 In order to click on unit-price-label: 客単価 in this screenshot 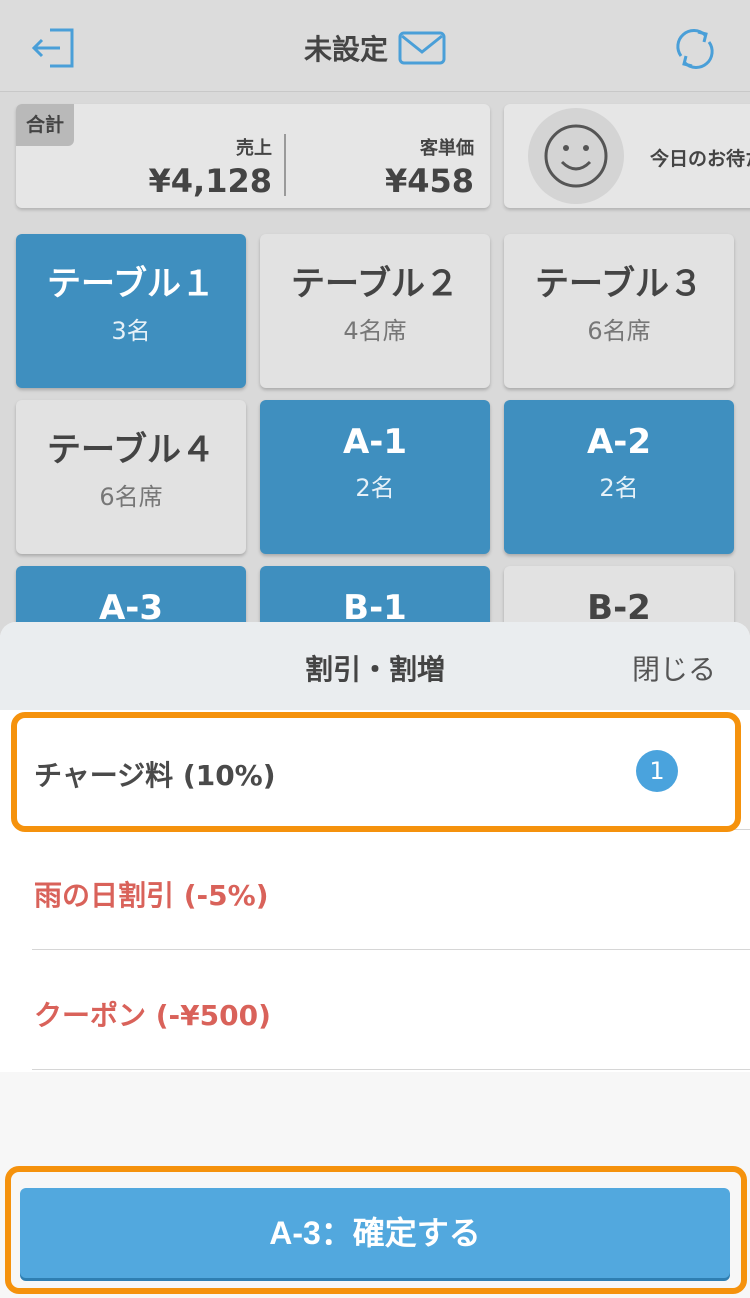, I will do `click(447, 148)`.